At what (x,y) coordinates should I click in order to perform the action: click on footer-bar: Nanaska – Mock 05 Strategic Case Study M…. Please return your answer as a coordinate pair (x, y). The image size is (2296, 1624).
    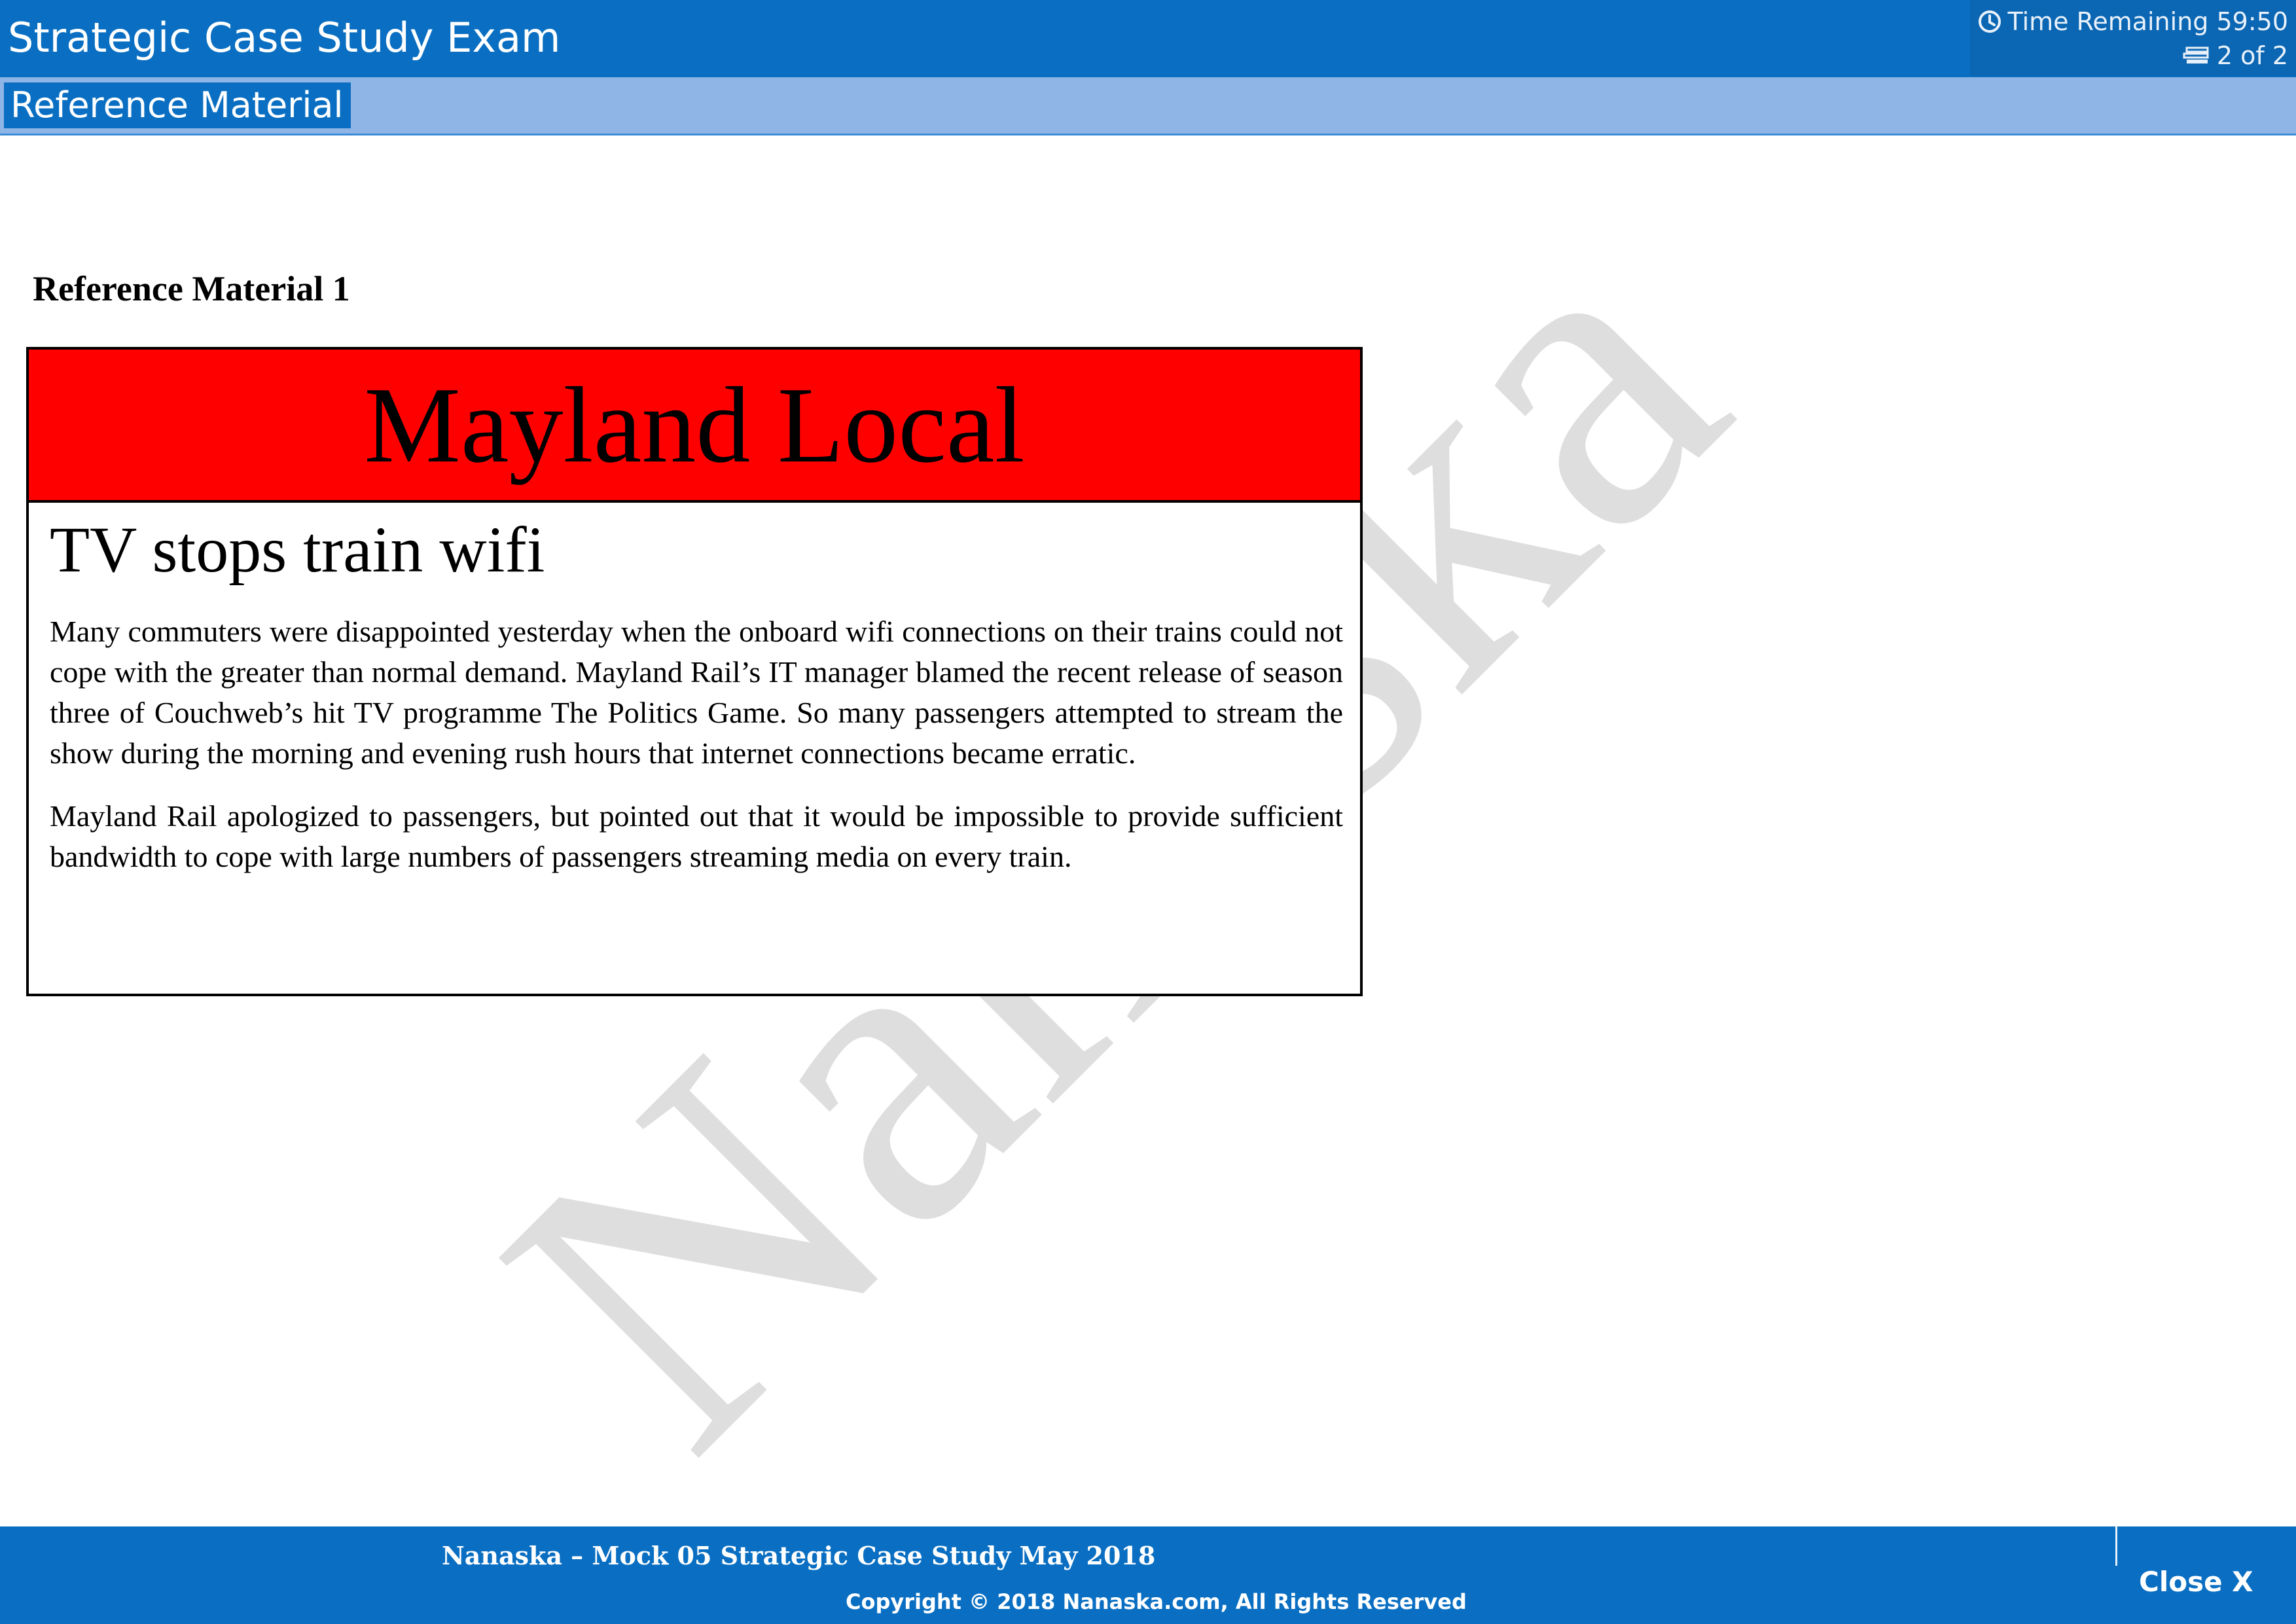
    Looking at the image, I should click on (1148, 1575).